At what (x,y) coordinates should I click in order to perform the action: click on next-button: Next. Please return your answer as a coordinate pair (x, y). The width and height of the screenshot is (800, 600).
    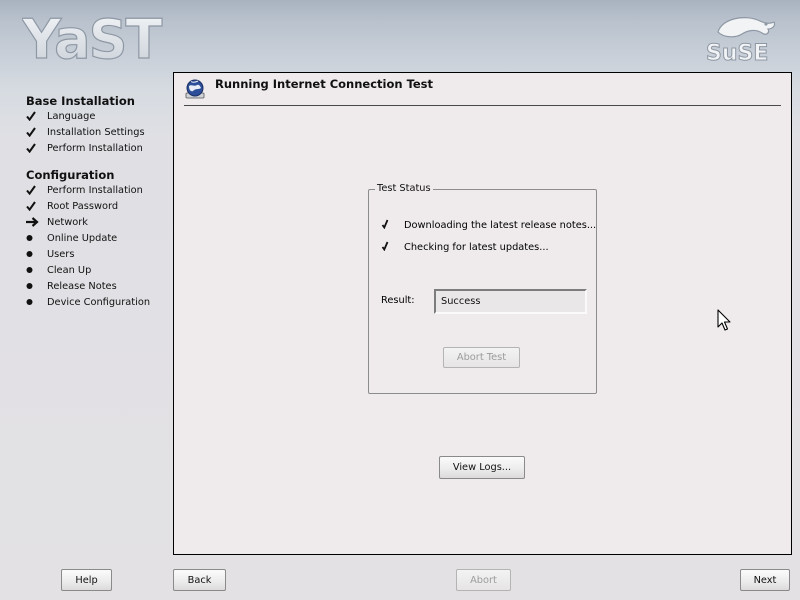
    Looking at the image, I should click on (765, 580).